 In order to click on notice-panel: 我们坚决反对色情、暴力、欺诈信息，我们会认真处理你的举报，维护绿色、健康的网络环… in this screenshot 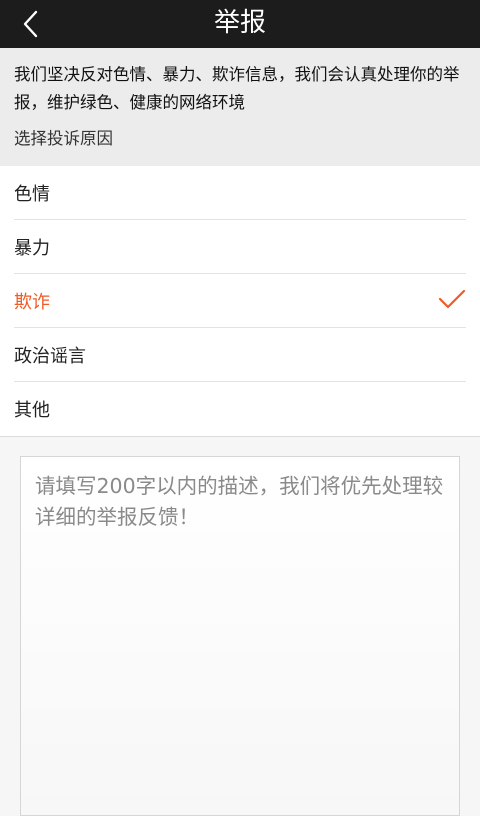, I will do `click(240, 107)`.